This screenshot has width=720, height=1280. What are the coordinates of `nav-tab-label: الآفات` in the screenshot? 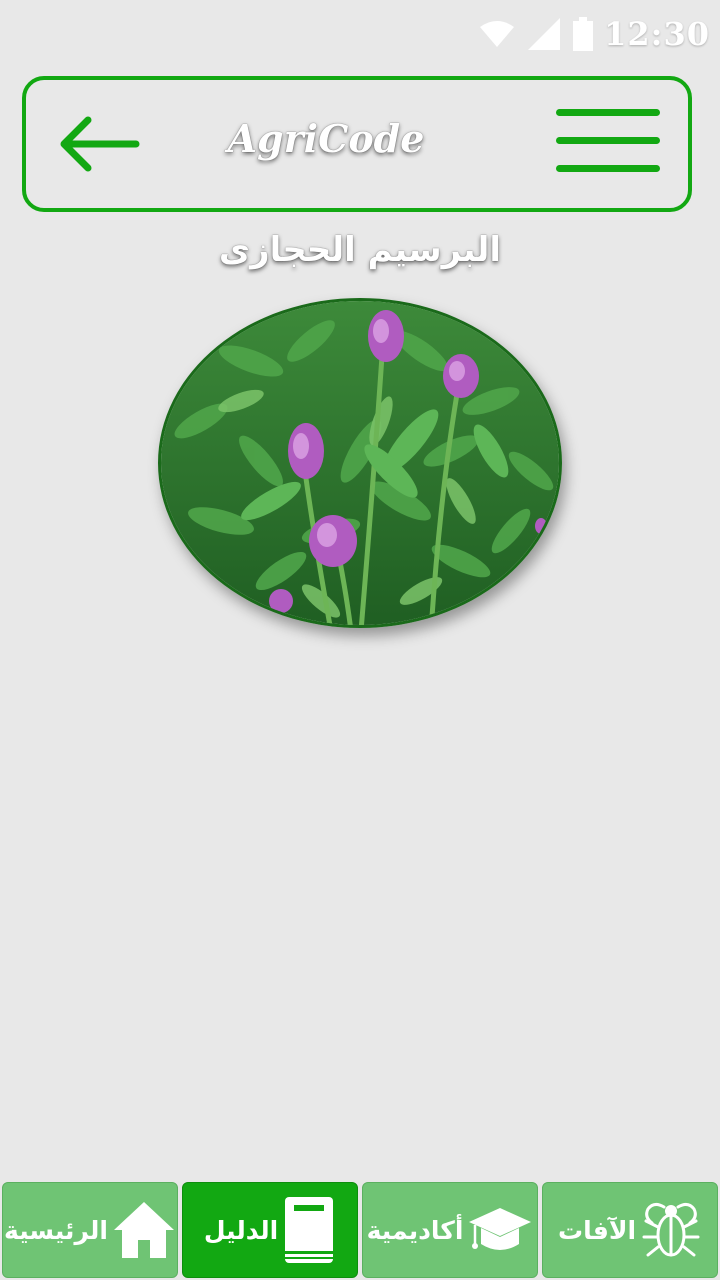 It's located at (597, 1230).